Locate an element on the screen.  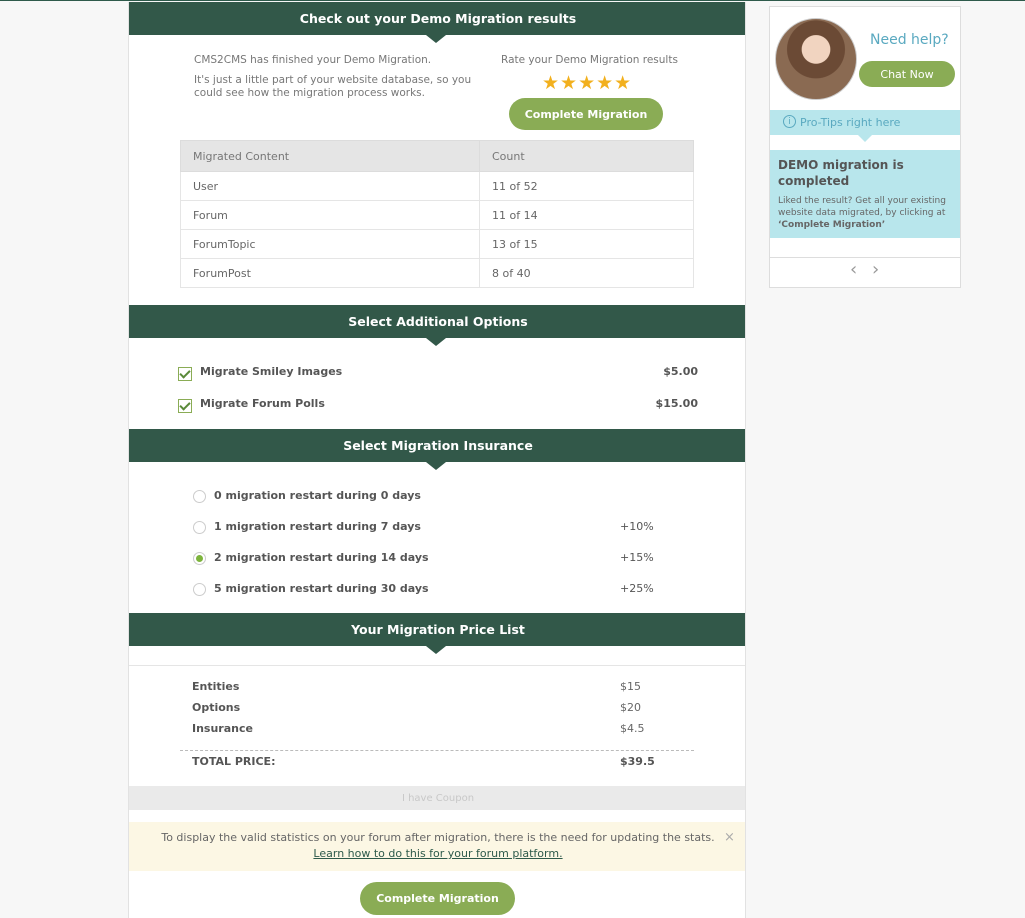
table-header-row: Migrated Content Count is located at coordinates (437, 156).